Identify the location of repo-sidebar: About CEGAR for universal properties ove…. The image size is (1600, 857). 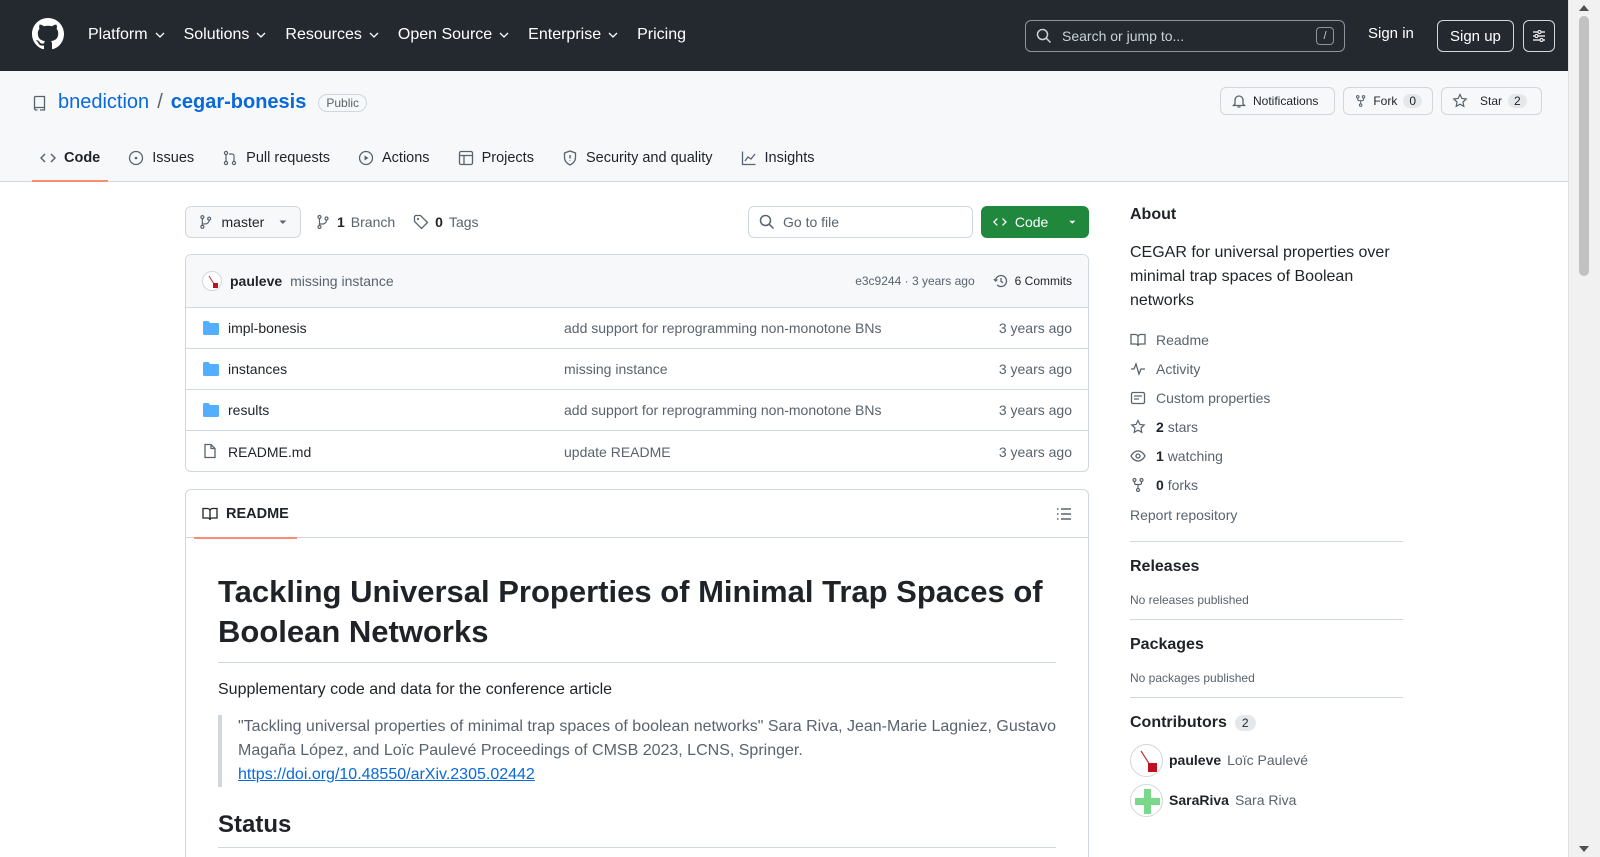
(1266, 513).